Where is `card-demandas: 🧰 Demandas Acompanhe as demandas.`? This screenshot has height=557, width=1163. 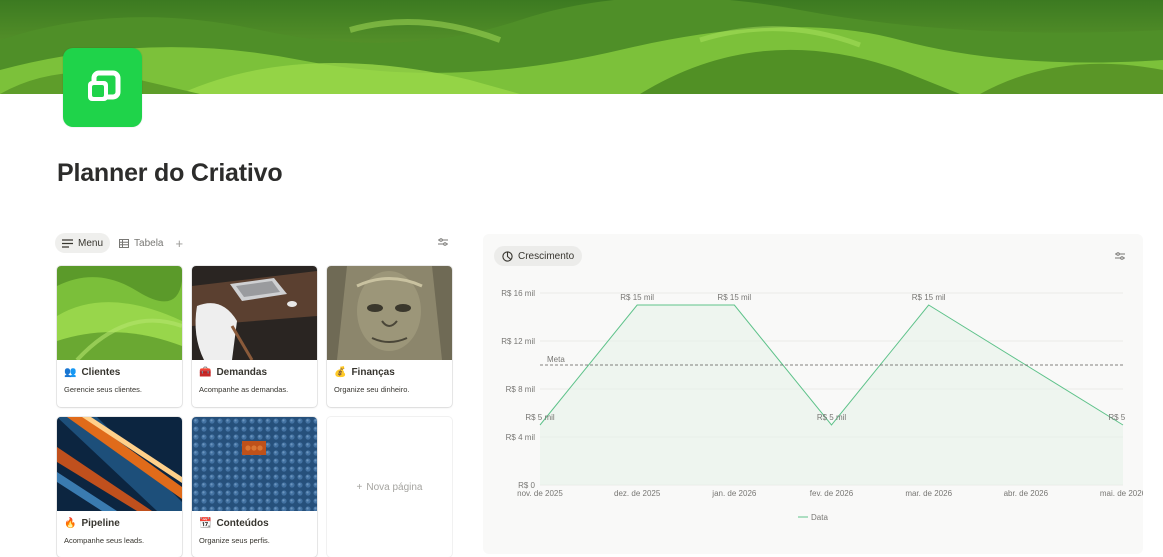 card-demandas: 🧰 Demandas Acompanhe as demandas. is located at coordinates (254, 336).